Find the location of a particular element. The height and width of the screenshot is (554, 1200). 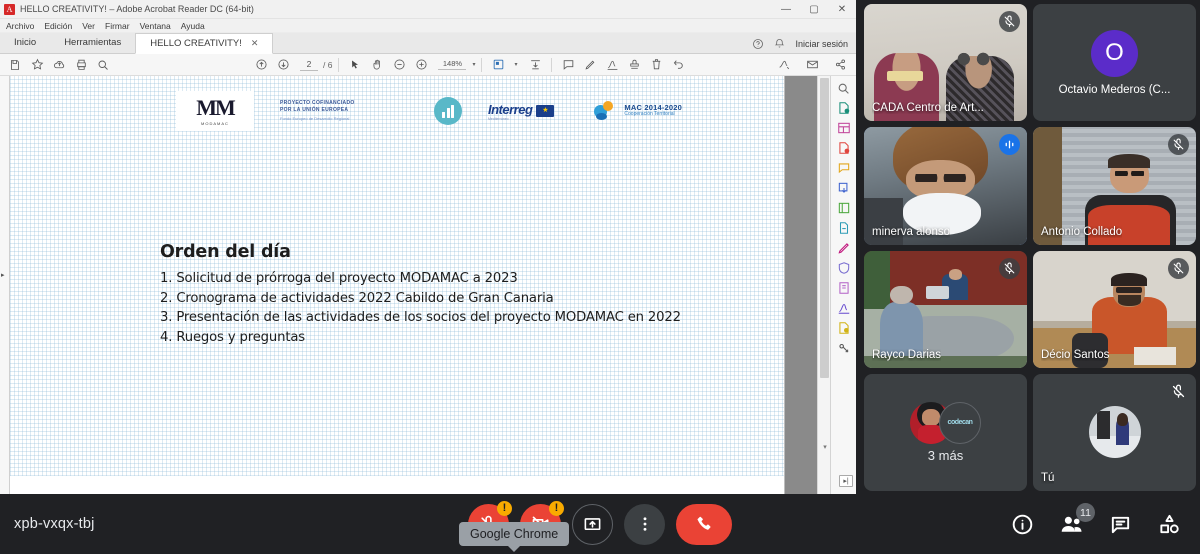

page-up-icon is located at coordinates (261, 65).